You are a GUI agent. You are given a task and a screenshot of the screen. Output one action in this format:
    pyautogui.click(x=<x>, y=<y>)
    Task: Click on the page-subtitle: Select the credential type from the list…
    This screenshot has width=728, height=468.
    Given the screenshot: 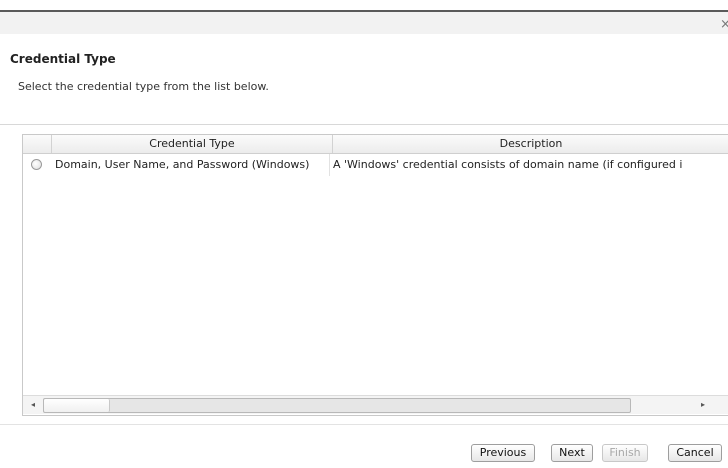 What is the action you would take?
    pyautogui.click(x=143, y=86)
    